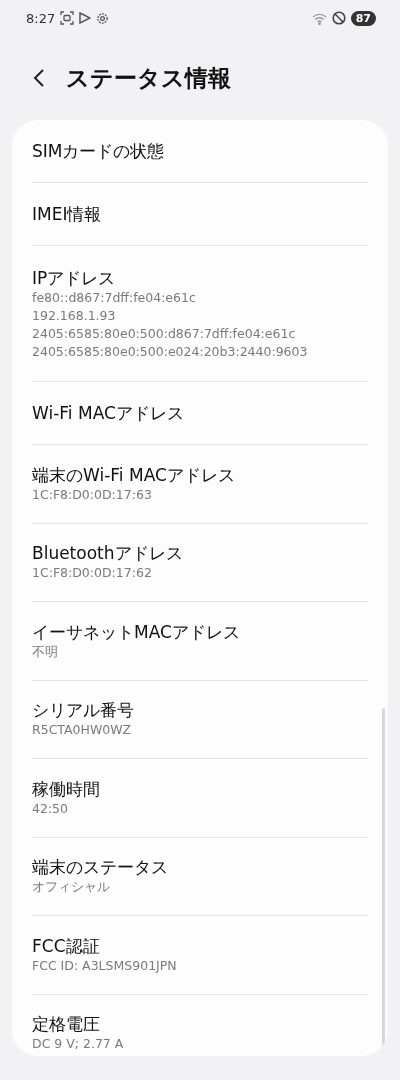  What do you see at coordinates (92, 573) in the screenshot?
I see `setting-value: 1C:F8:D0:0D:17:62` at bounding box center [92, 573].